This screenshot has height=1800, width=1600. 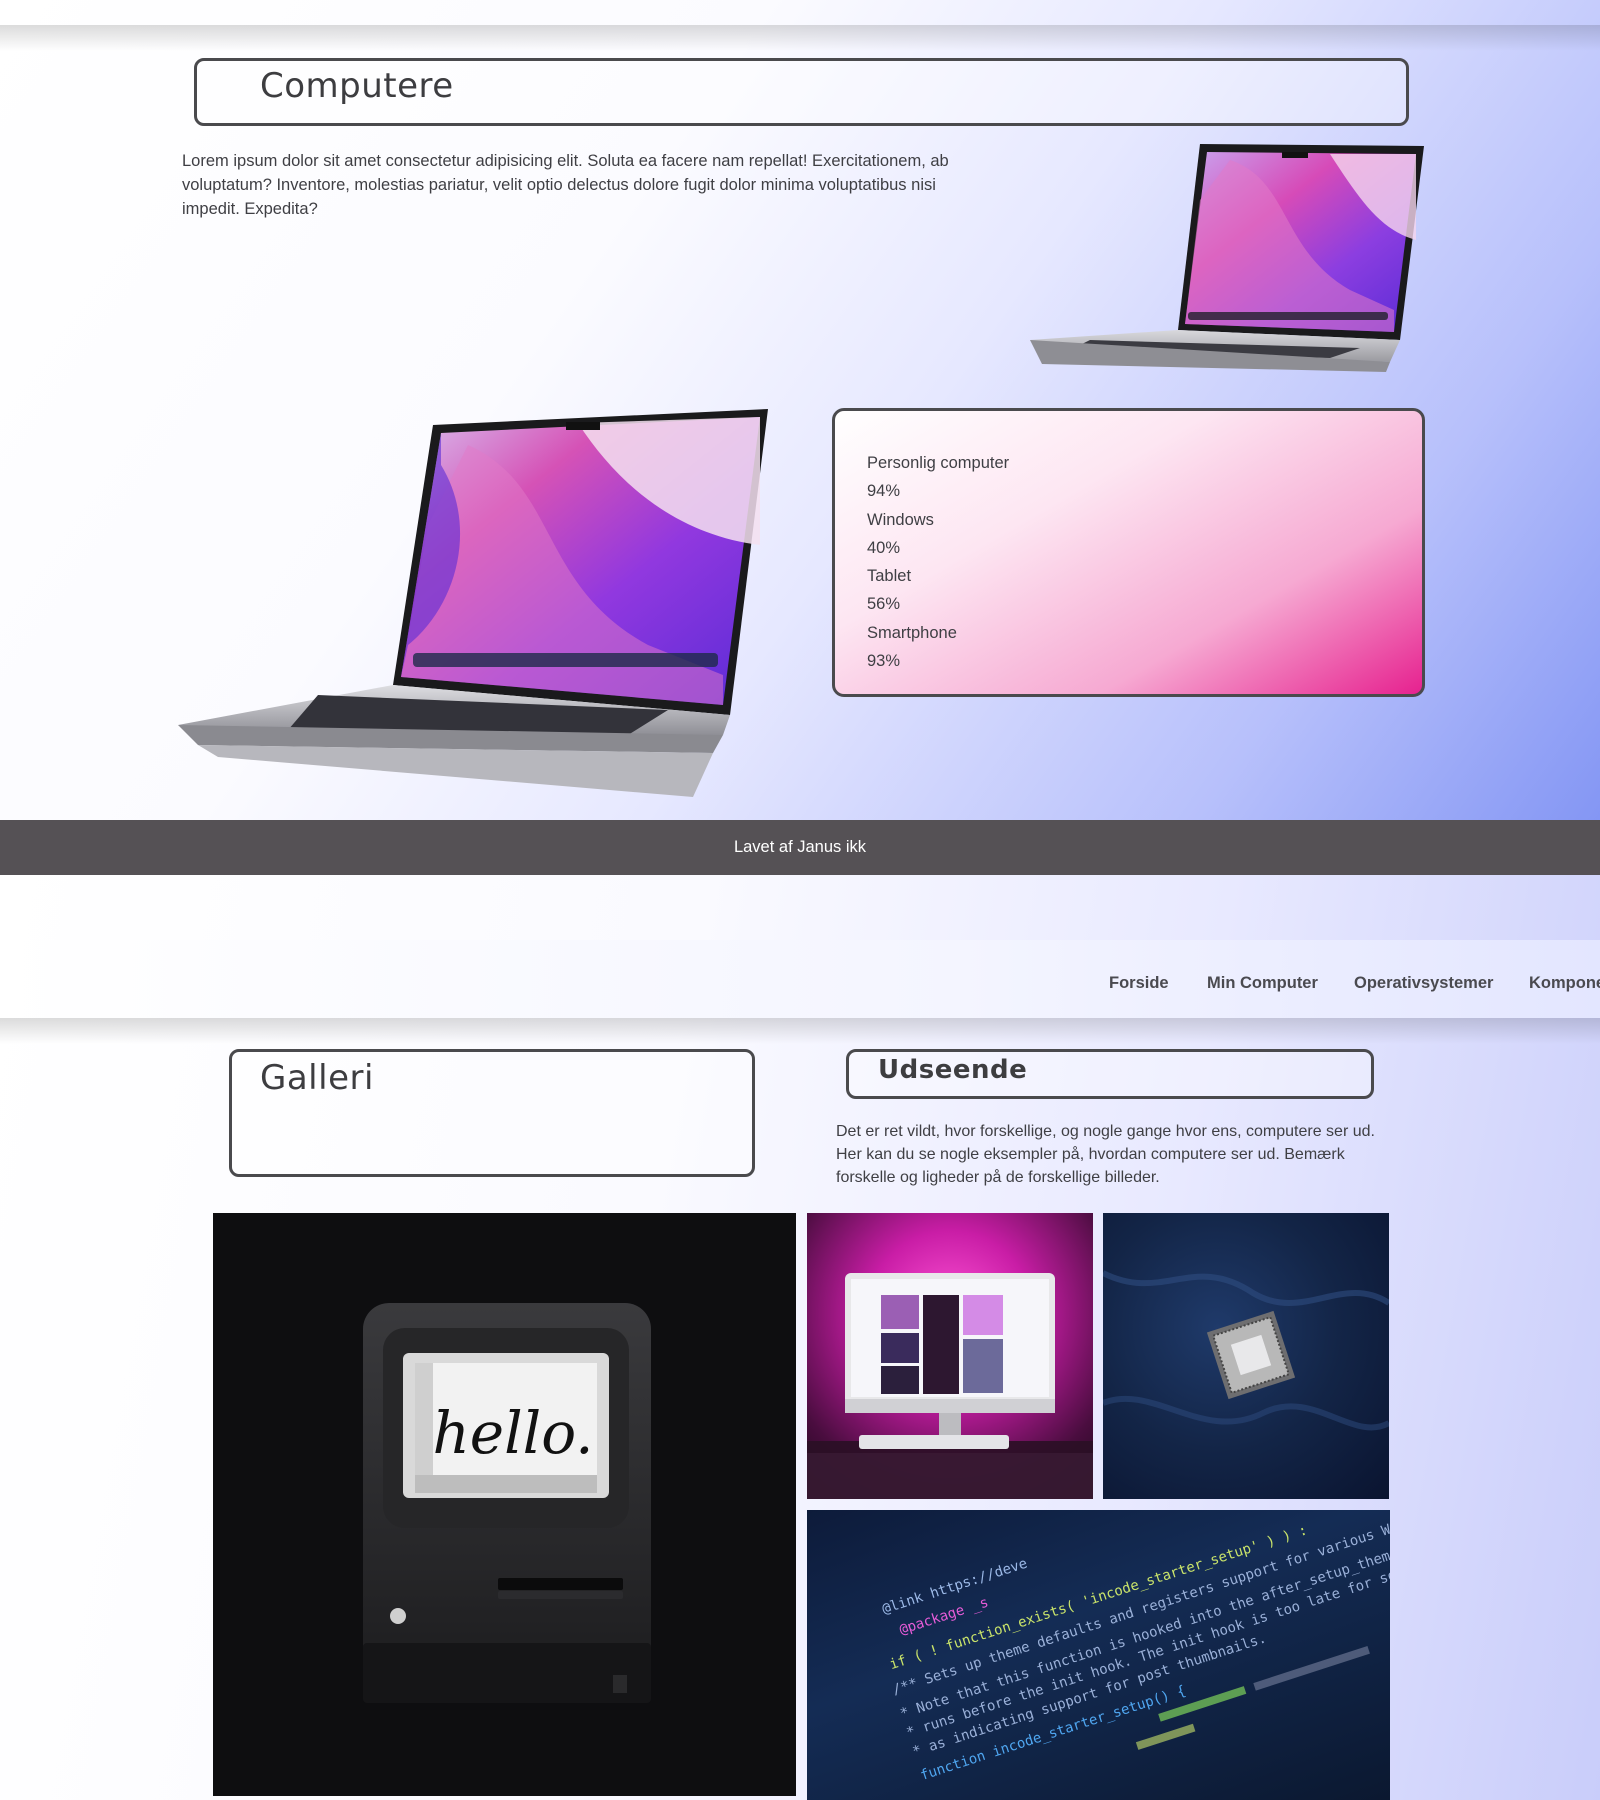 What do you see at coordinates (884, 547) in the screenshot?
I see `stat-value-windows: 40%` at bounding box center [884, 547].